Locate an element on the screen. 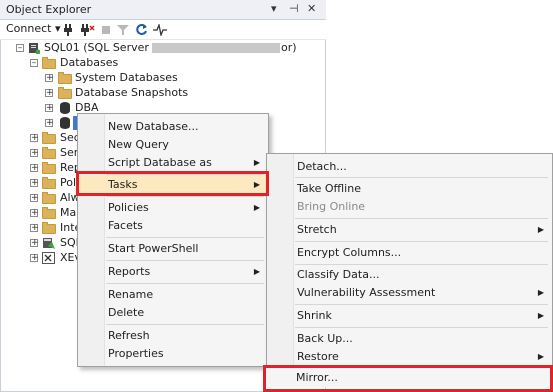  xevent-profiler-icon is located at coordinates (48, 258).